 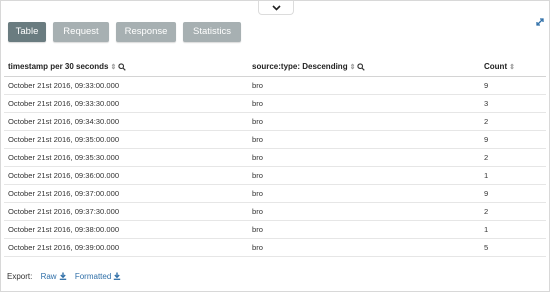 I want to click on table-row: October 21st 2016, 09:33:00.000 bro 9, so click(x=275, y=85).